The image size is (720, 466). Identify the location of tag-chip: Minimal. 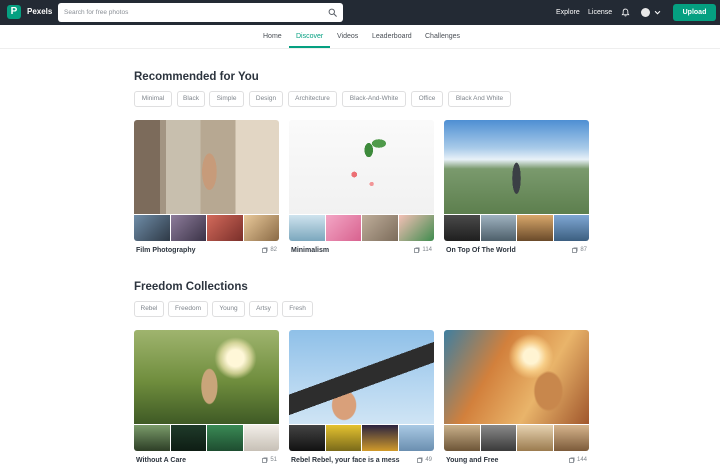
(153, 99).